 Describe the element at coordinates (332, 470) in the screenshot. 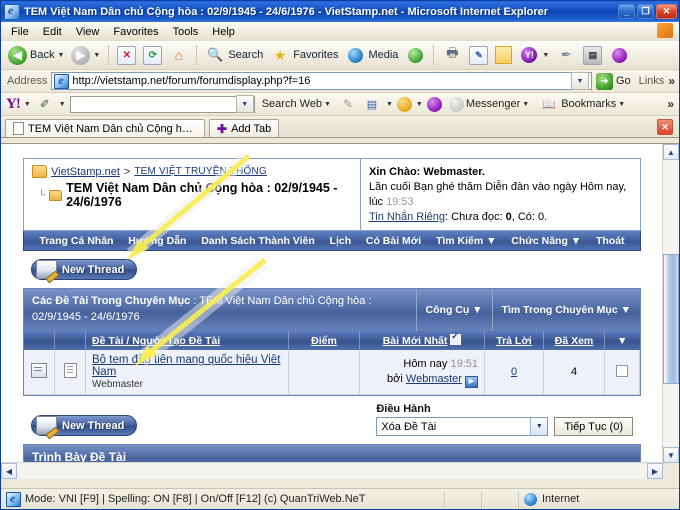

I see `horizontal-scrollbar: ◀ ▶` at that location.